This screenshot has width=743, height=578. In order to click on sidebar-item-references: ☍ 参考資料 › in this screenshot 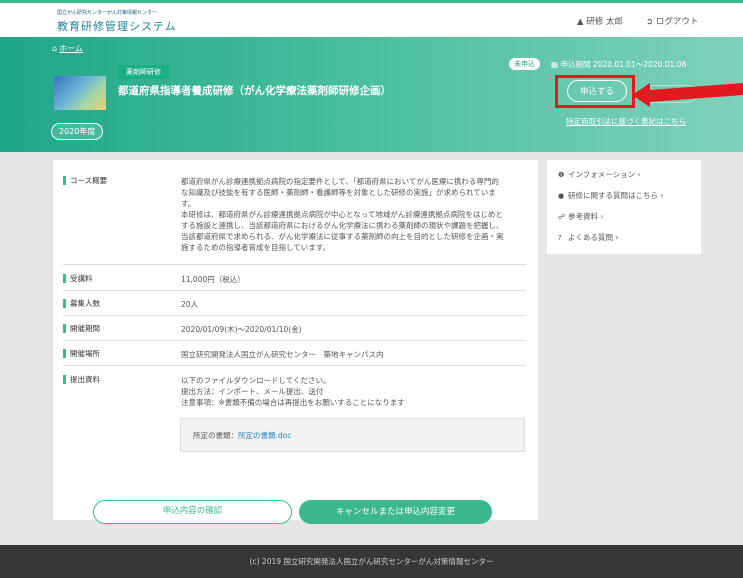, I will do `click(580, 216)`.